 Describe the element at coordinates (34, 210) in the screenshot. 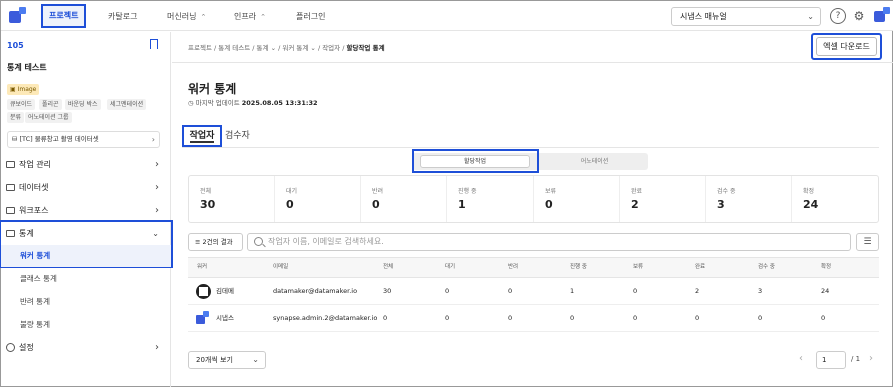

I see `sidebar-item-label: 워크포스` at that location.